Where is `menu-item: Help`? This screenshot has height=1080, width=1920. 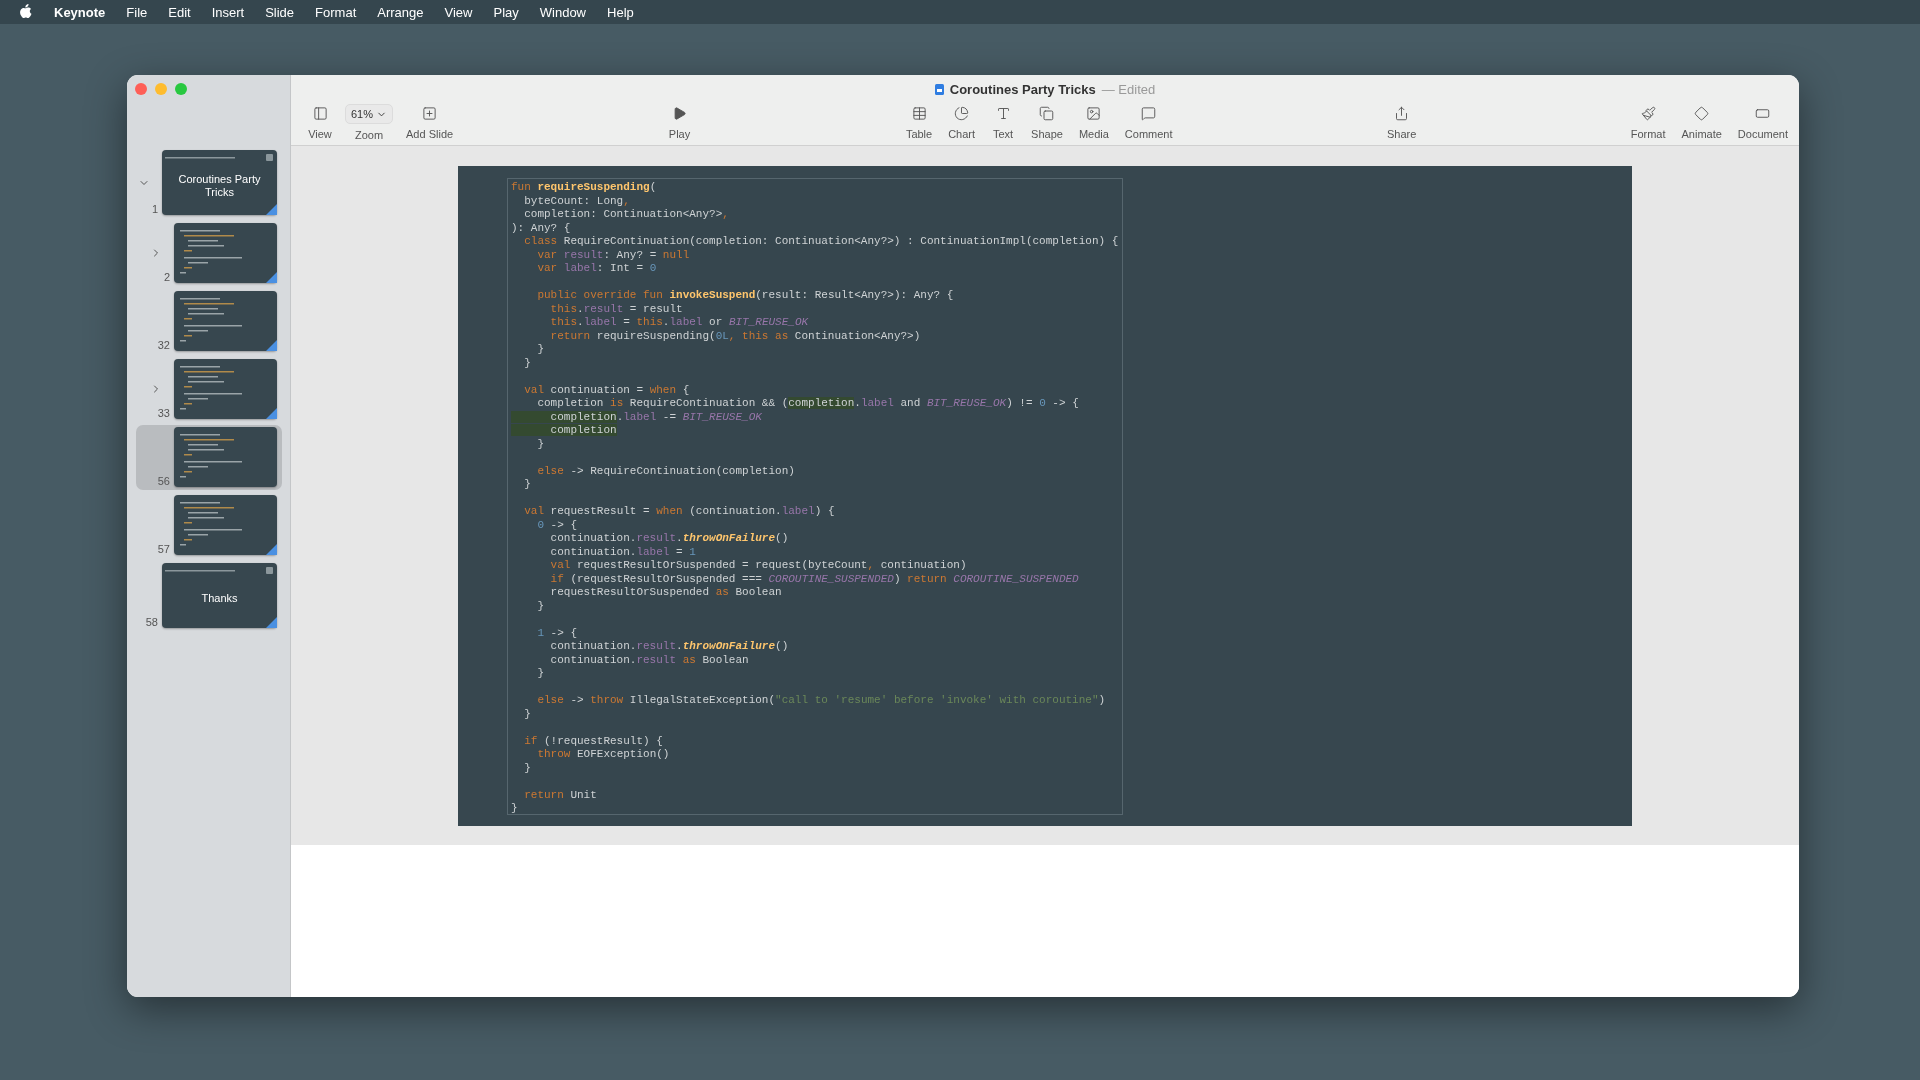 menu-item: Help is located at coordinates (620, 12).